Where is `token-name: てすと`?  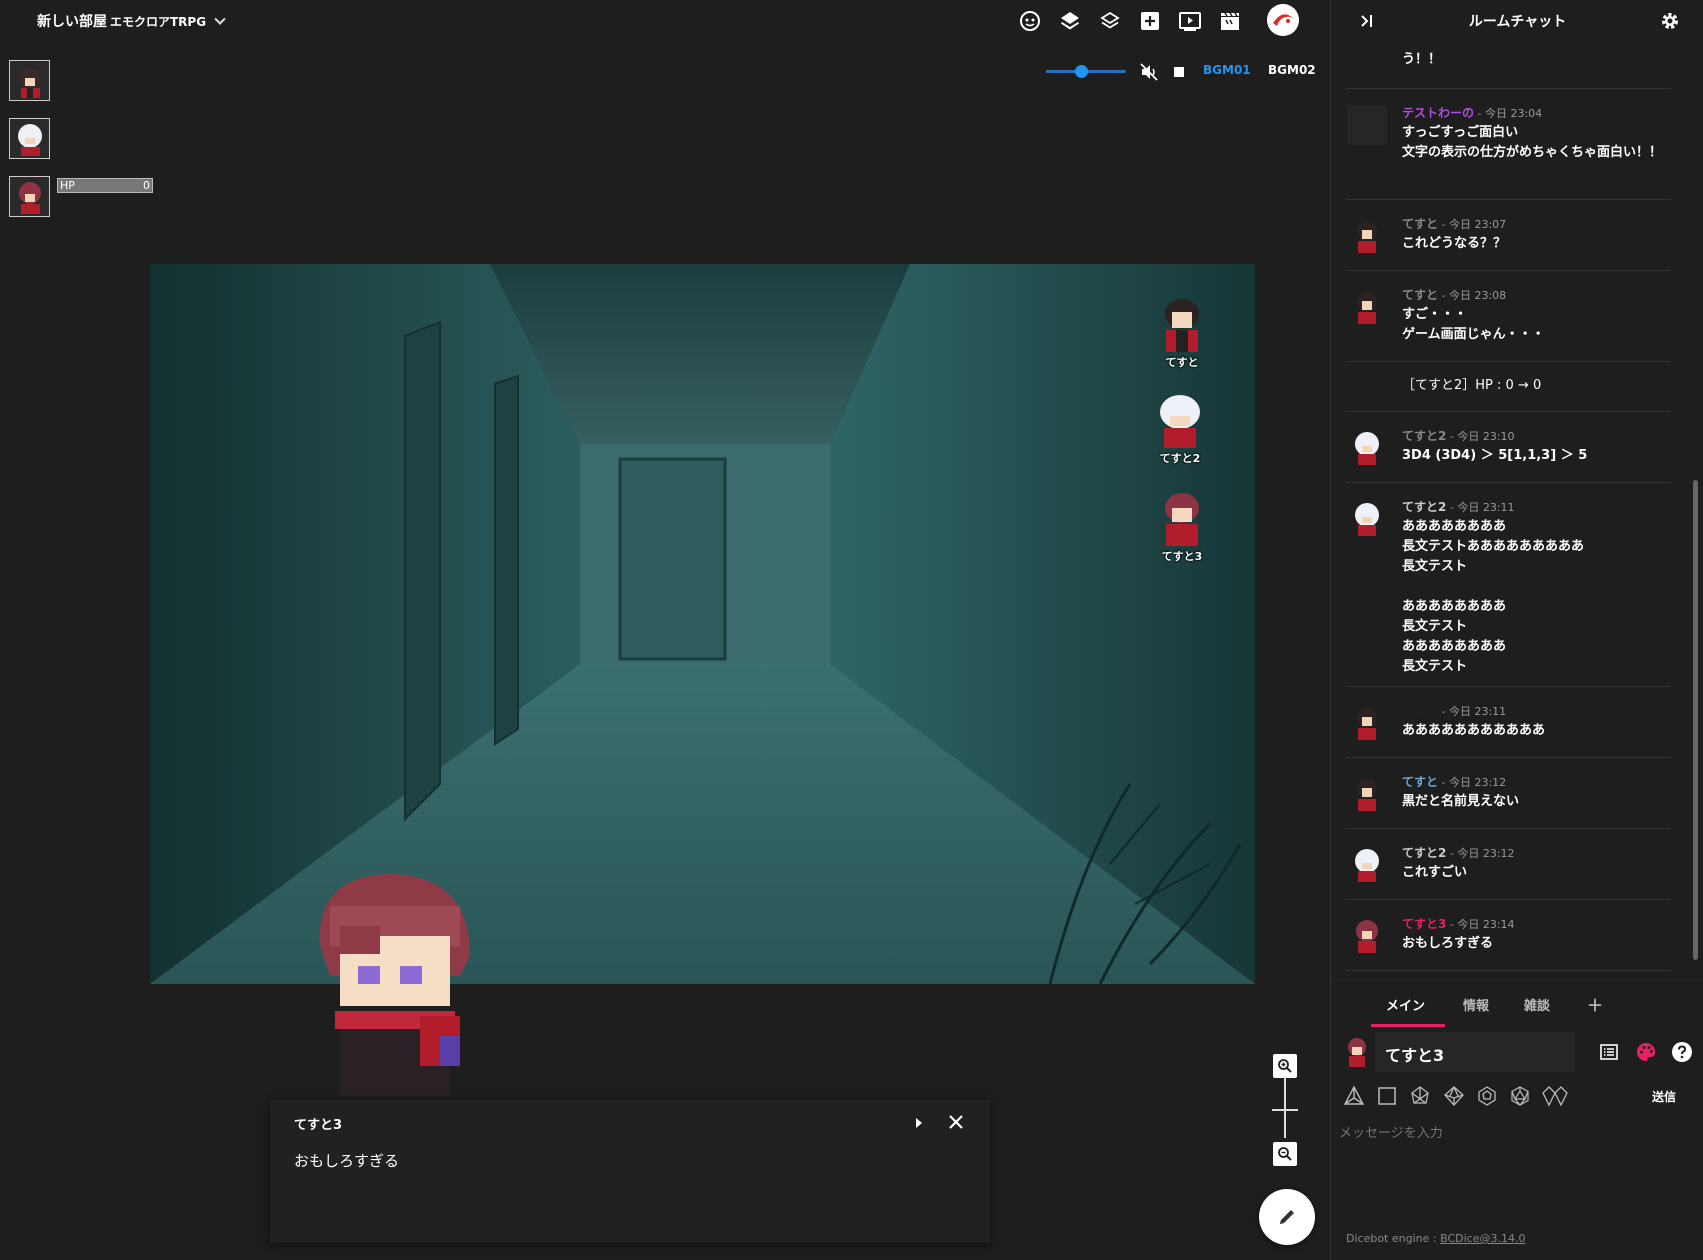 token-name: てすと is located at coordinates (1182, 362).